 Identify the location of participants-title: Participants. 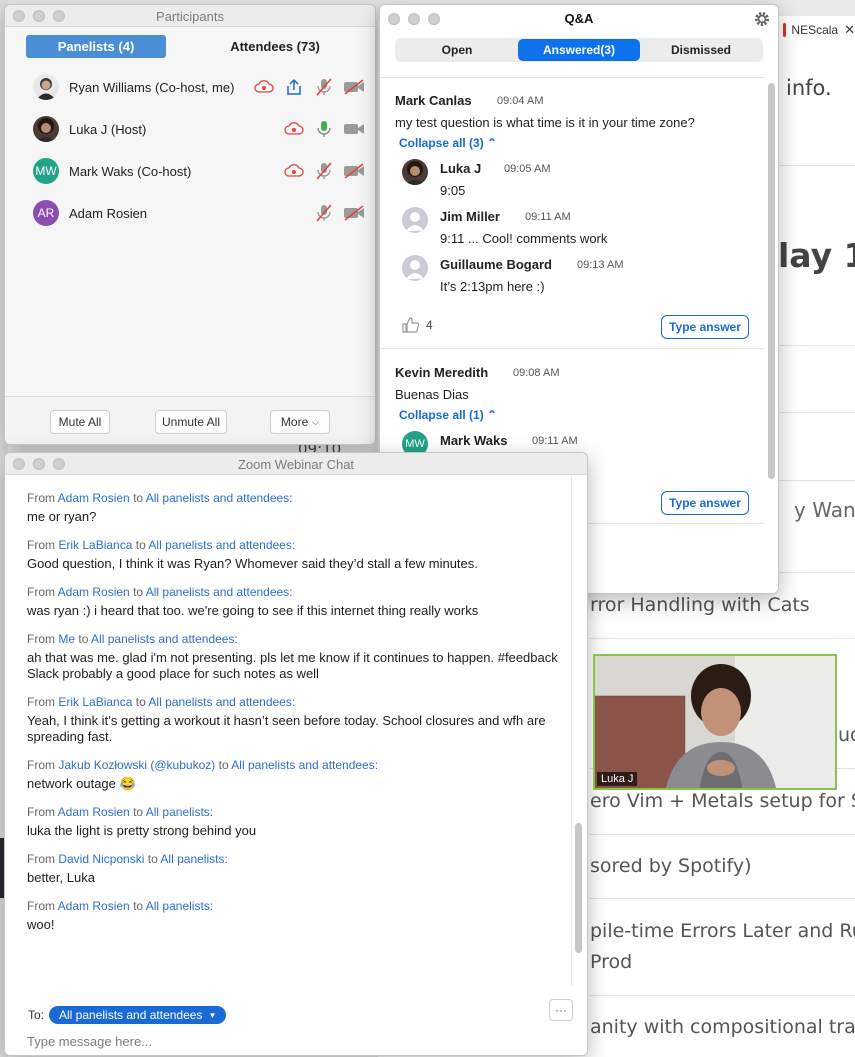
(190, 16).